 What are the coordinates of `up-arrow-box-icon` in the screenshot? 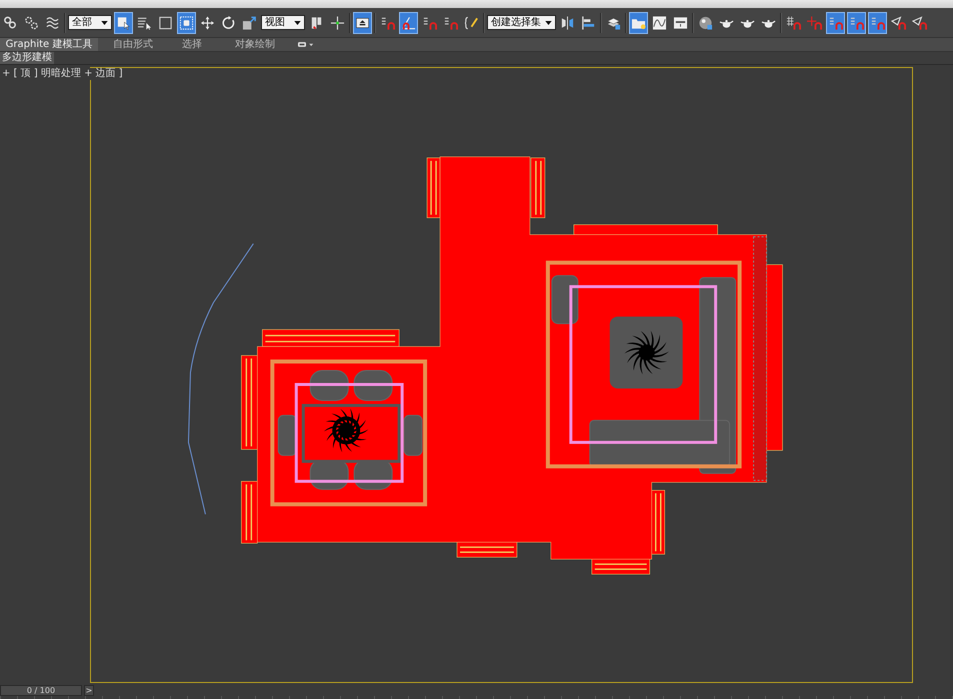 It's located at (362, 23).